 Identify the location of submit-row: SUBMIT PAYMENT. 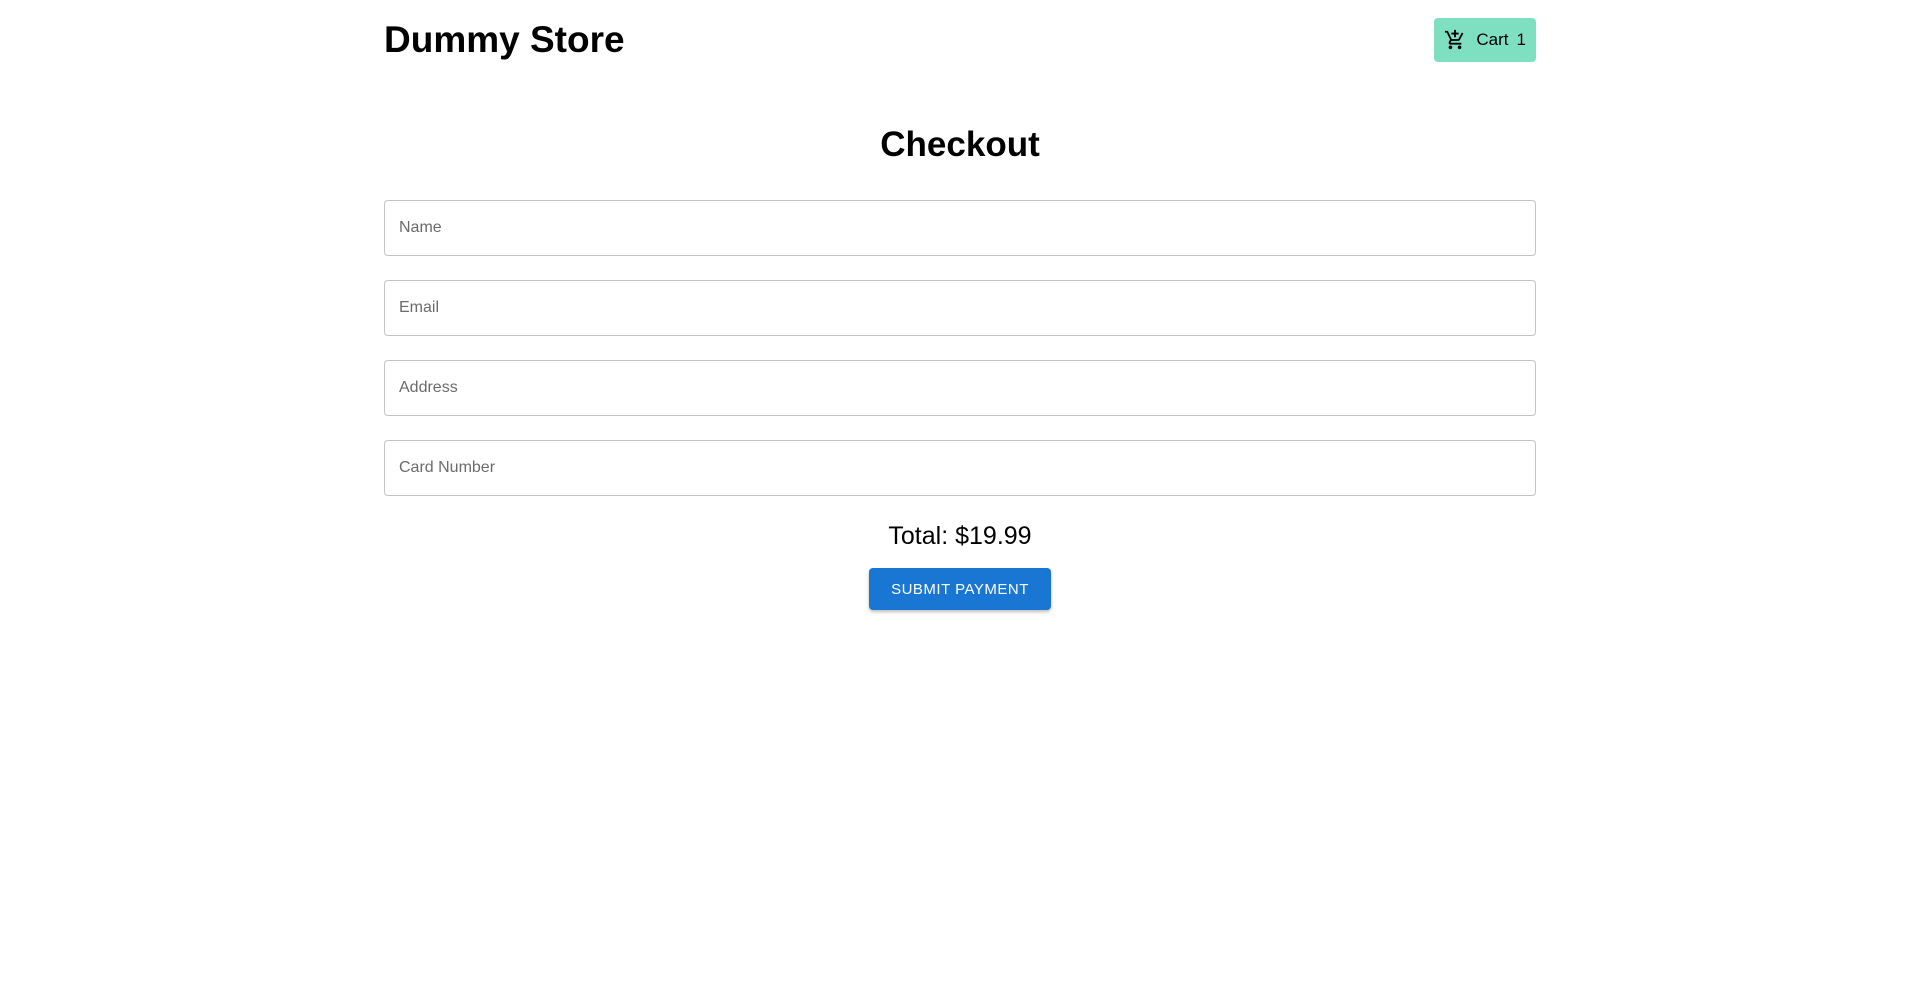
(960, 589).